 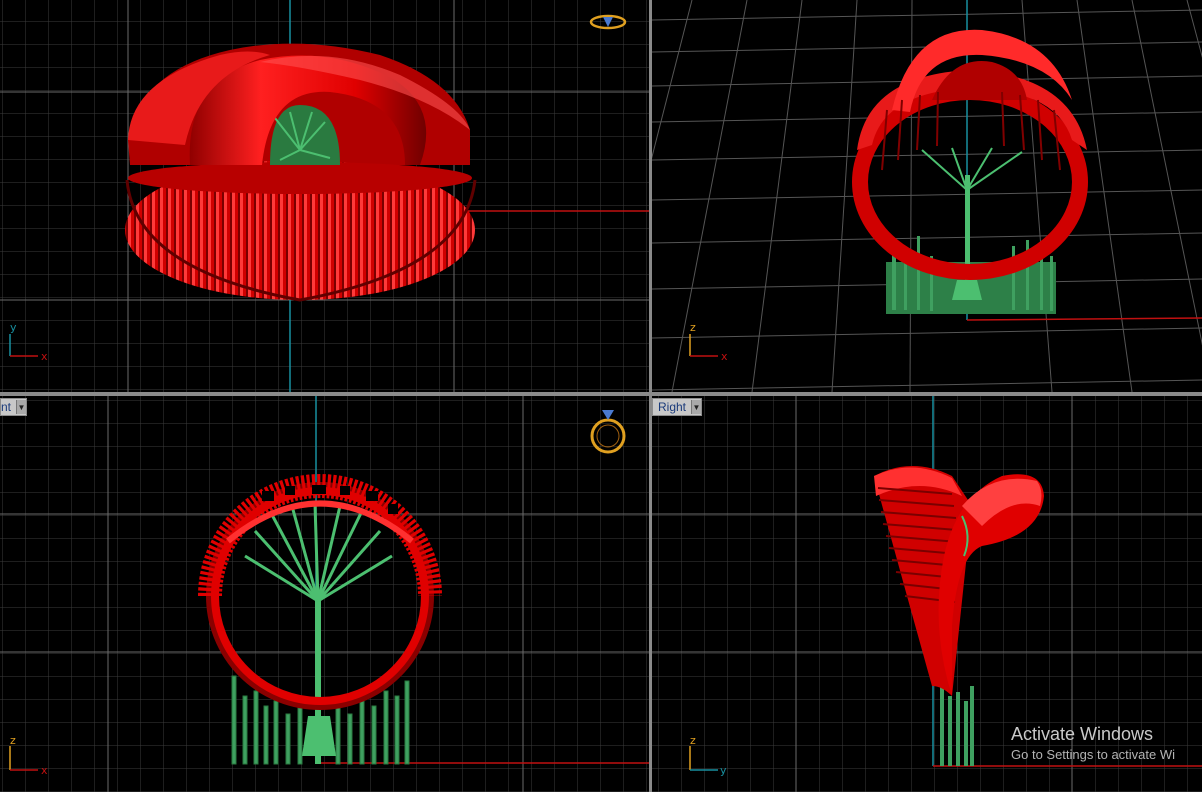 I want to click on viewport-label-right: Right ▼, so click(x=677, y=407).